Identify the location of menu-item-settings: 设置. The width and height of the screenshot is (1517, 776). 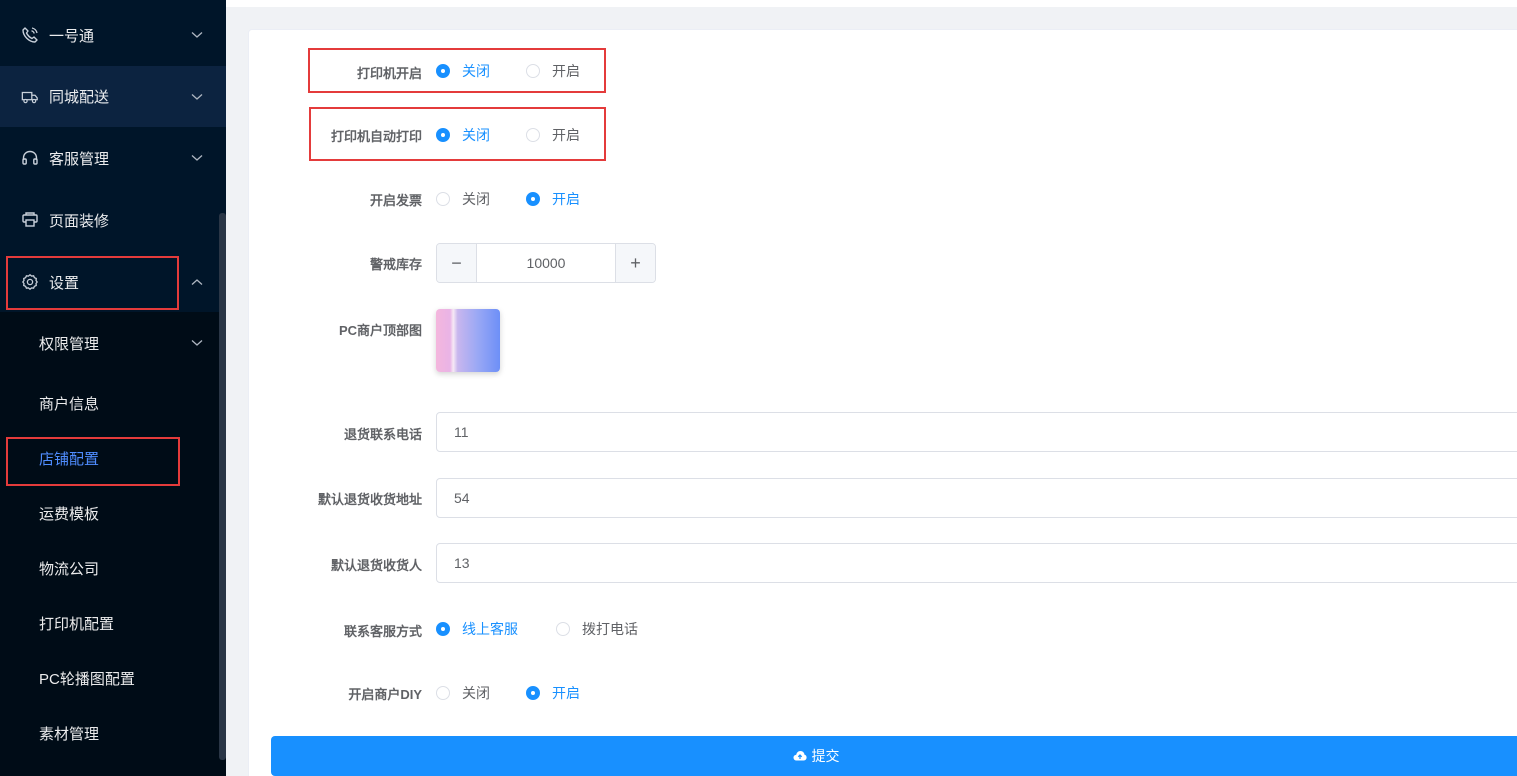
(113, 282).